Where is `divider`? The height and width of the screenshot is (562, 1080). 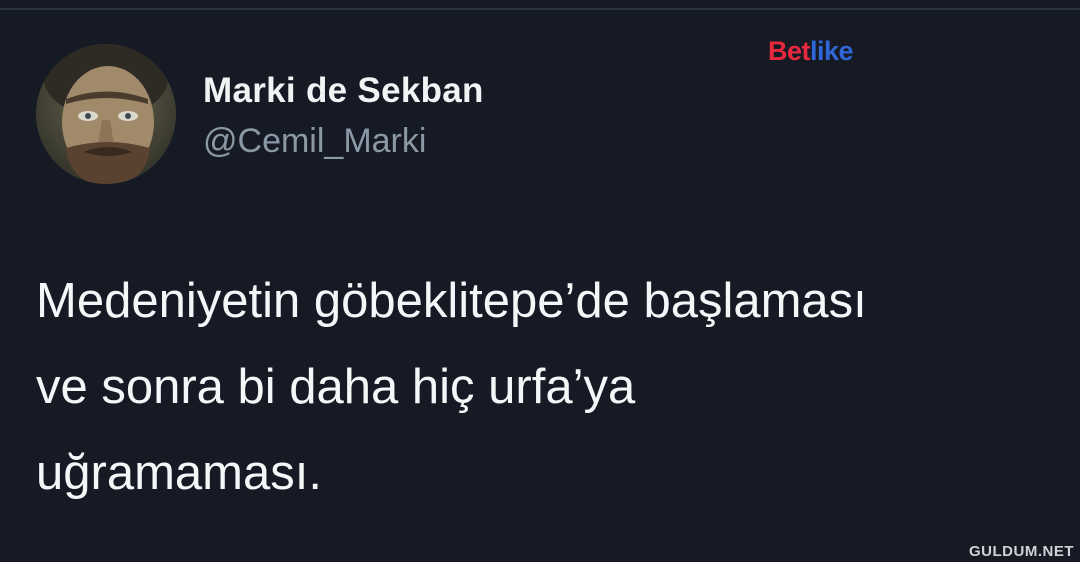
divider is located at coordinates (540, 9).